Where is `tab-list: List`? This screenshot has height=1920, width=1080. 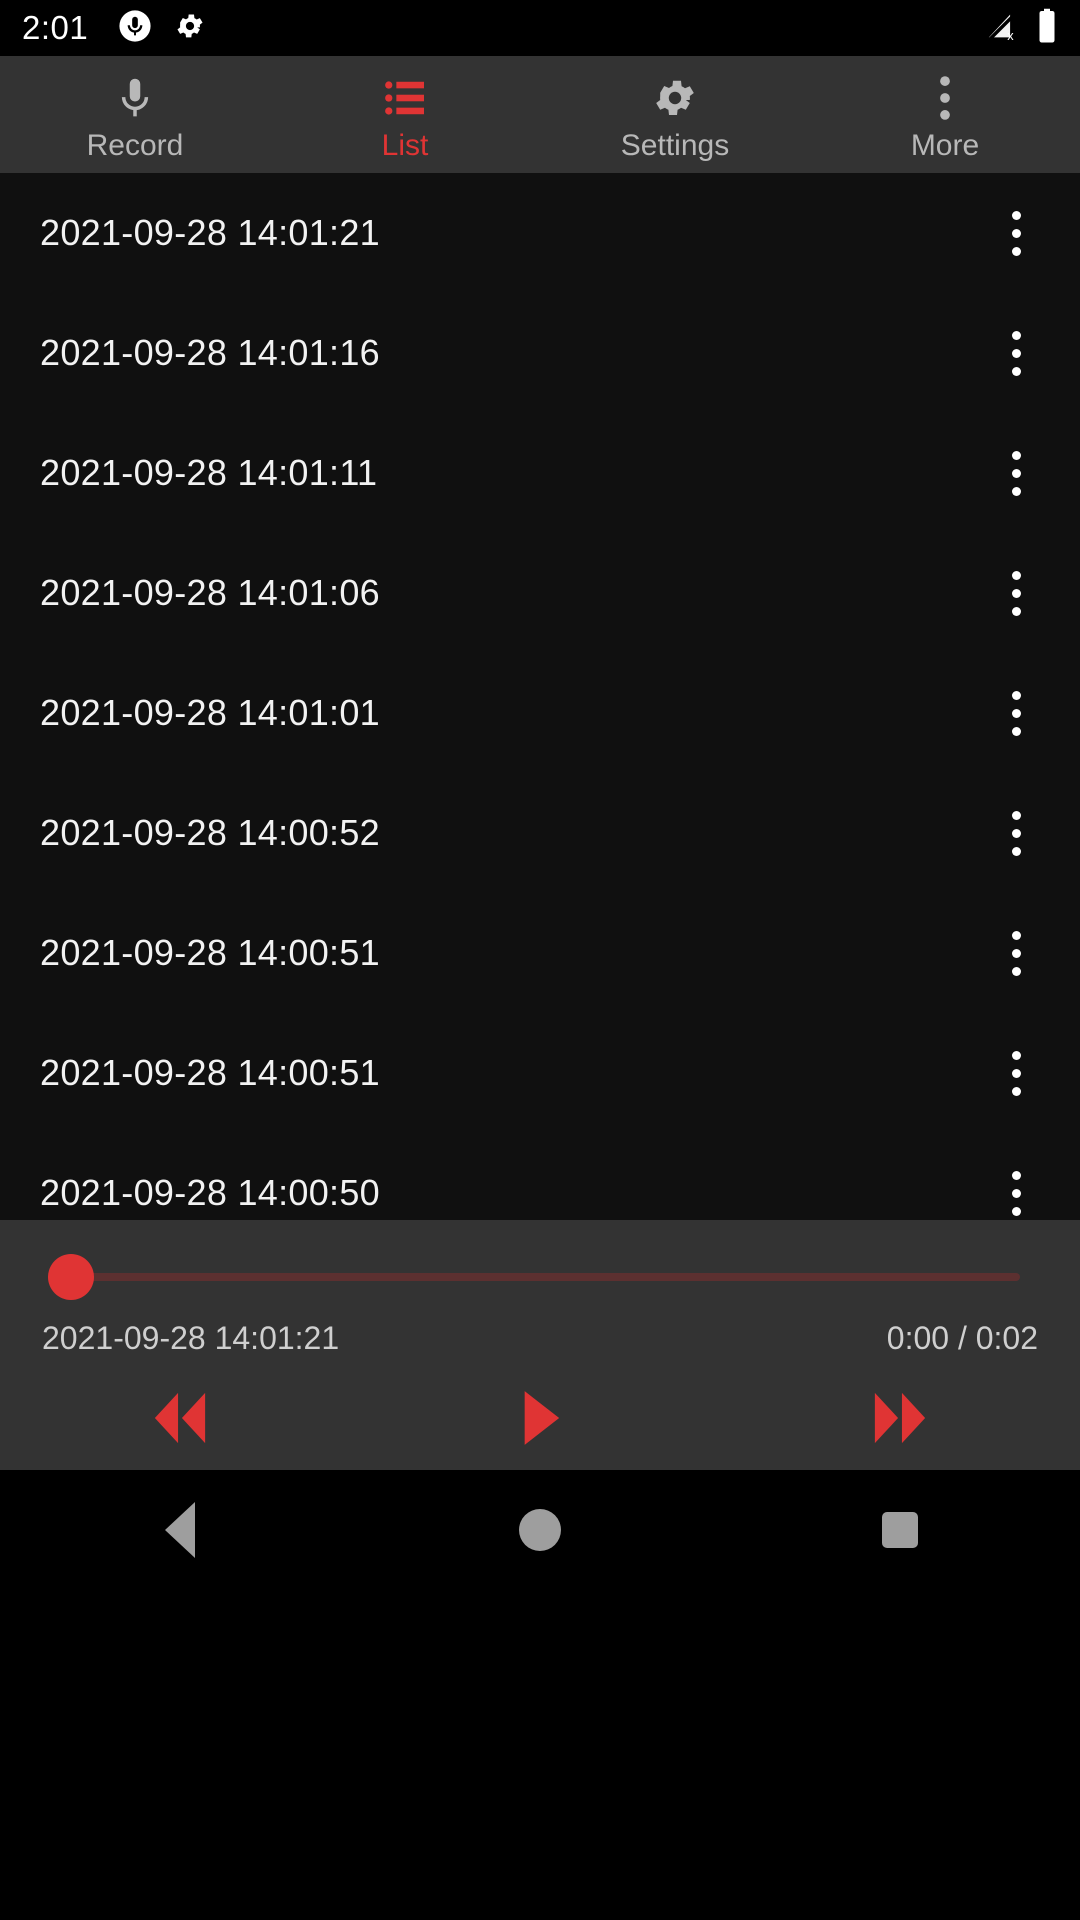
tab-list: List is located at coordinates (405, 114).